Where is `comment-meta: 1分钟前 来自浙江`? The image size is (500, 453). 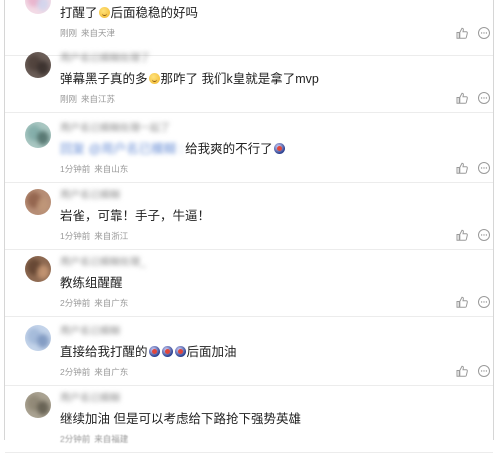
comment-meta: 1分钟前 来自浙江 is located at coordinates (94, 236).